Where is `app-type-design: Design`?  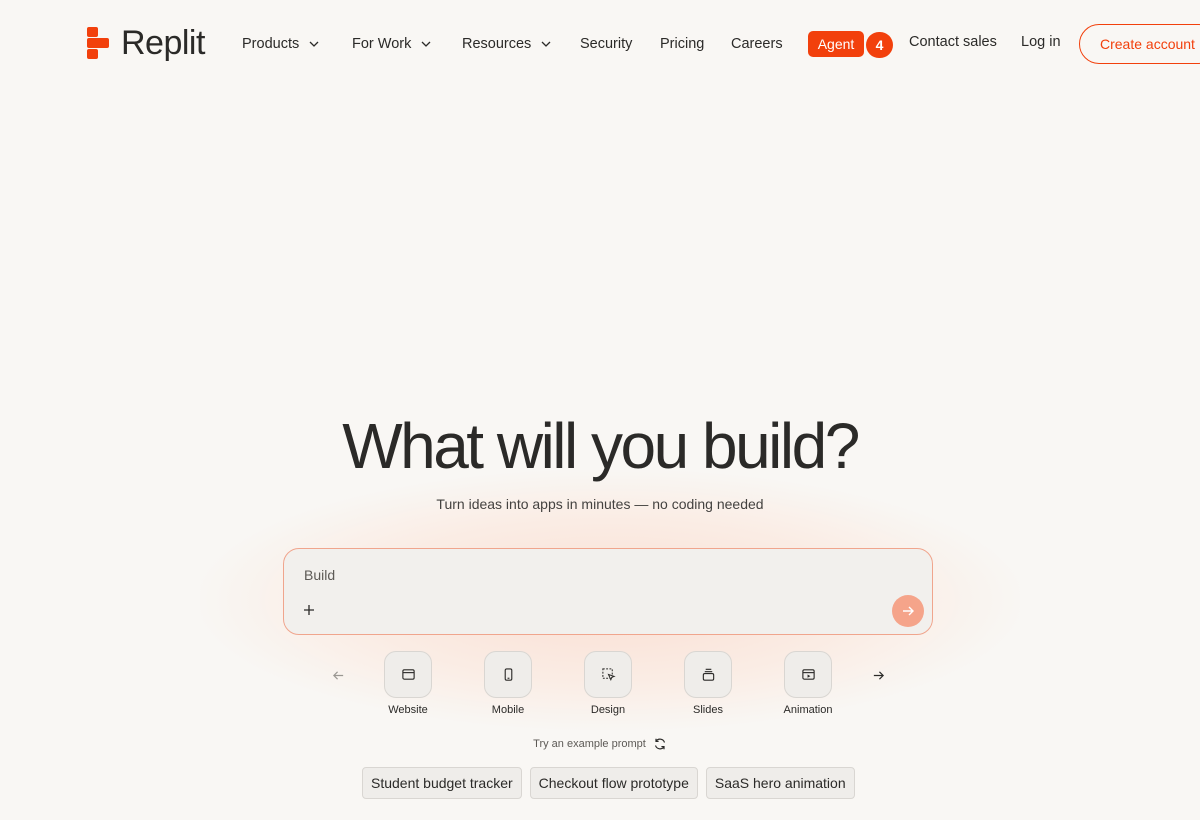 app-type-design: Design is located at coordinates (608, 683).